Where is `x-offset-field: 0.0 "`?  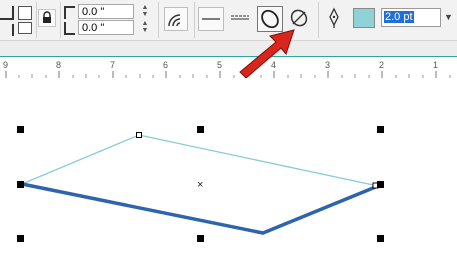
x-offset-field: 0.0 " is located at coordinates (106, 11).